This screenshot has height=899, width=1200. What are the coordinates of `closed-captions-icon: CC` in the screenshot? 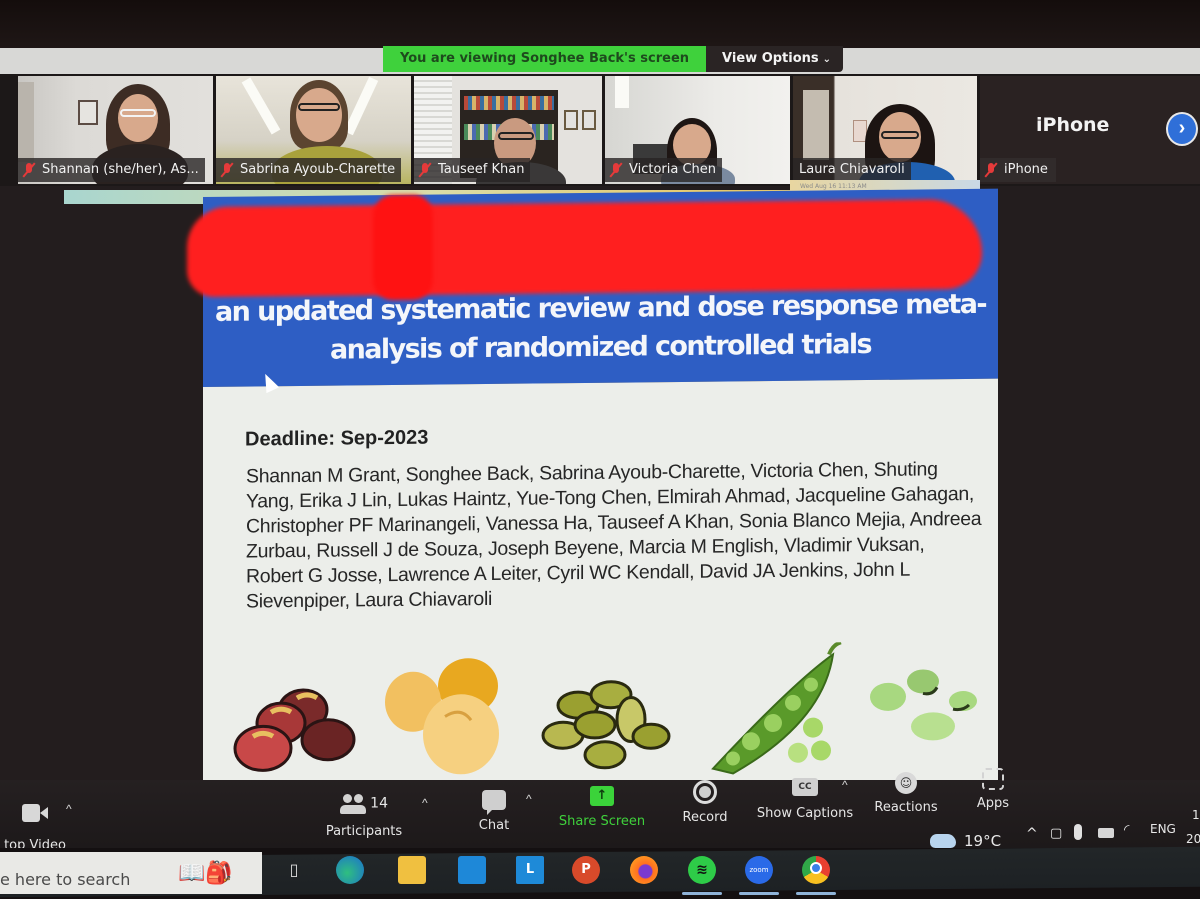 It's located at (805, 787).